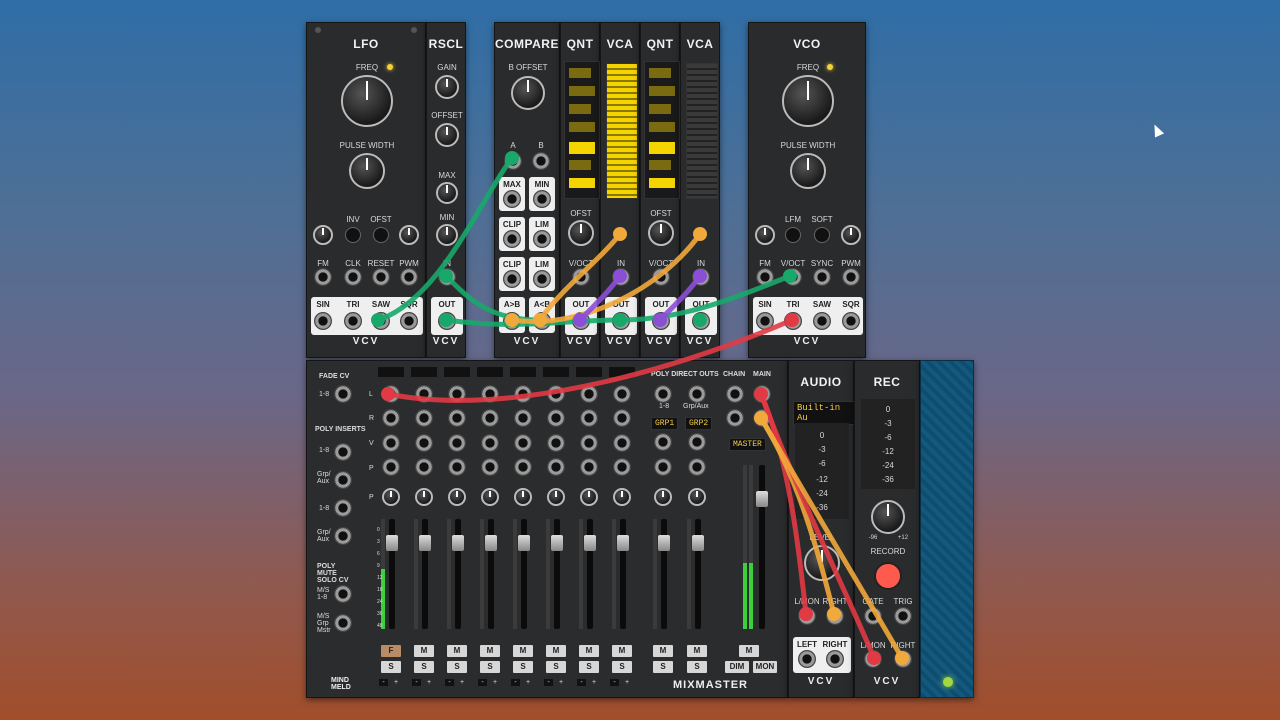 The height and width of the screenshot is (720, 1280). What do you see at coordinates (409, 321) in the screenshot?
I see `lfo-sqr-jack` at bounding box center [409, 321].